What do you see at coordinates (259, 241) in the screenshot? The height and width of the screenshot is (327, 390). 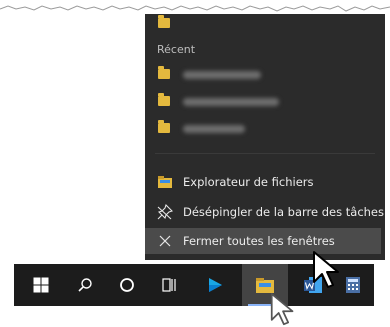 I see `action-label: Fermer toutes les fenêtres` at bounding box center [259, 241].